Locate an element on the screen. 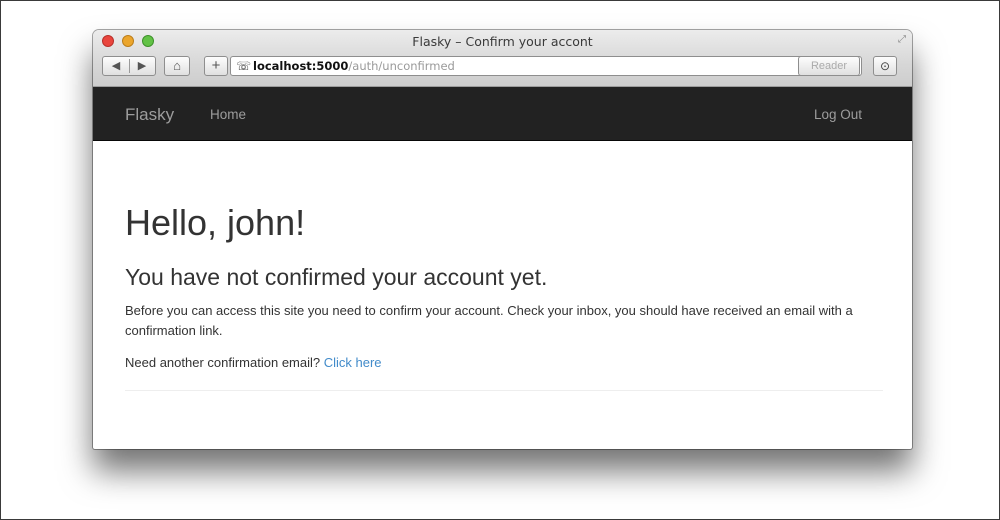  reader-button: Reader is located at coordinates (829, 66).